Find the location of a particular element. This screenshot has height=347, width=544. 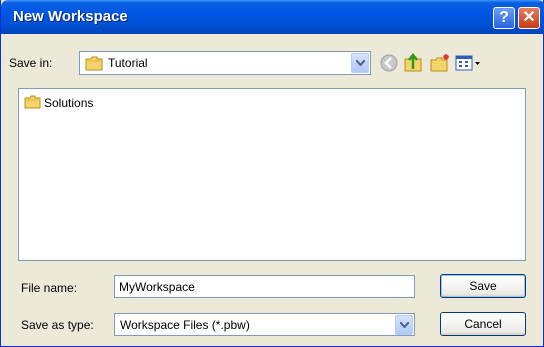

up-folder-icon is located at coordinates (413, 63).